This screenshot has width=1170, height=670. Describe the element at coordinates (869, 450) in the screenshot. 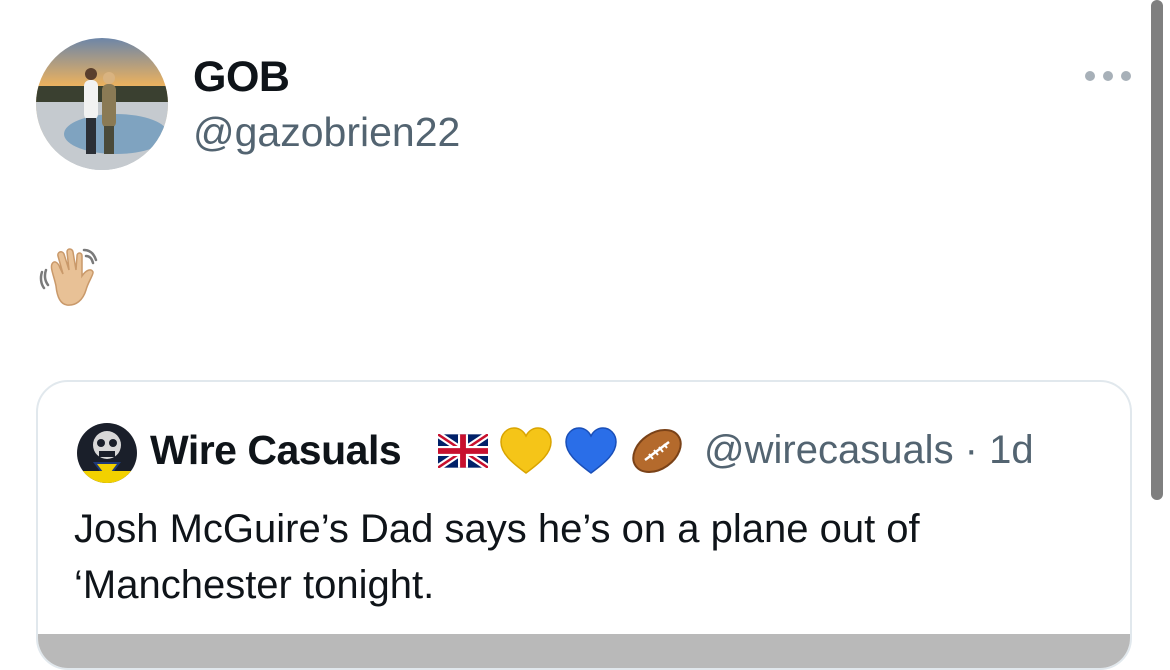

I see `quote-author-handle-time: @wirecasuals · 1d` at that location.